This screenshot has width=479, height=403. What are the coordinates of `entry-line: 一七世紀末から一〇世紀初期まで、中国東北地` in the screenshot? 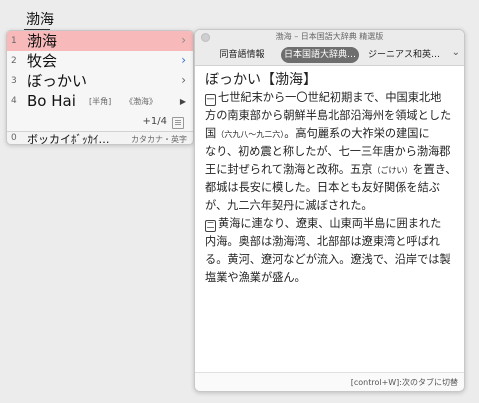 It's located at (323, 98).